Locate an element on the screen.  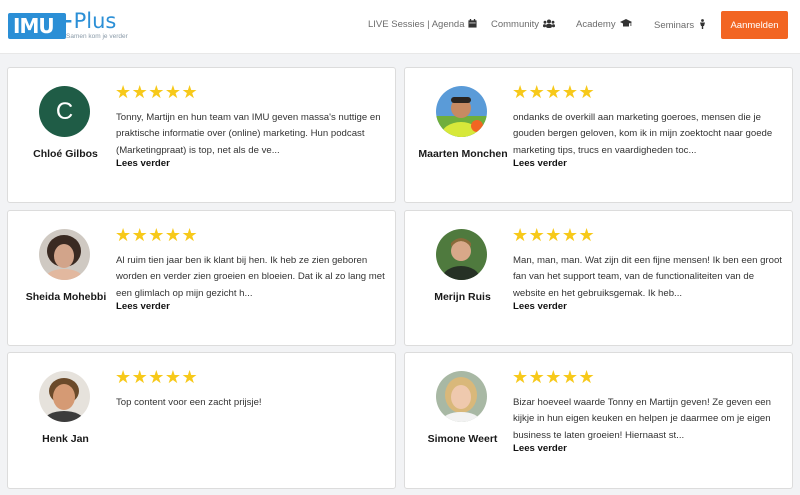
users-icon is located at coordinates (549, 24).